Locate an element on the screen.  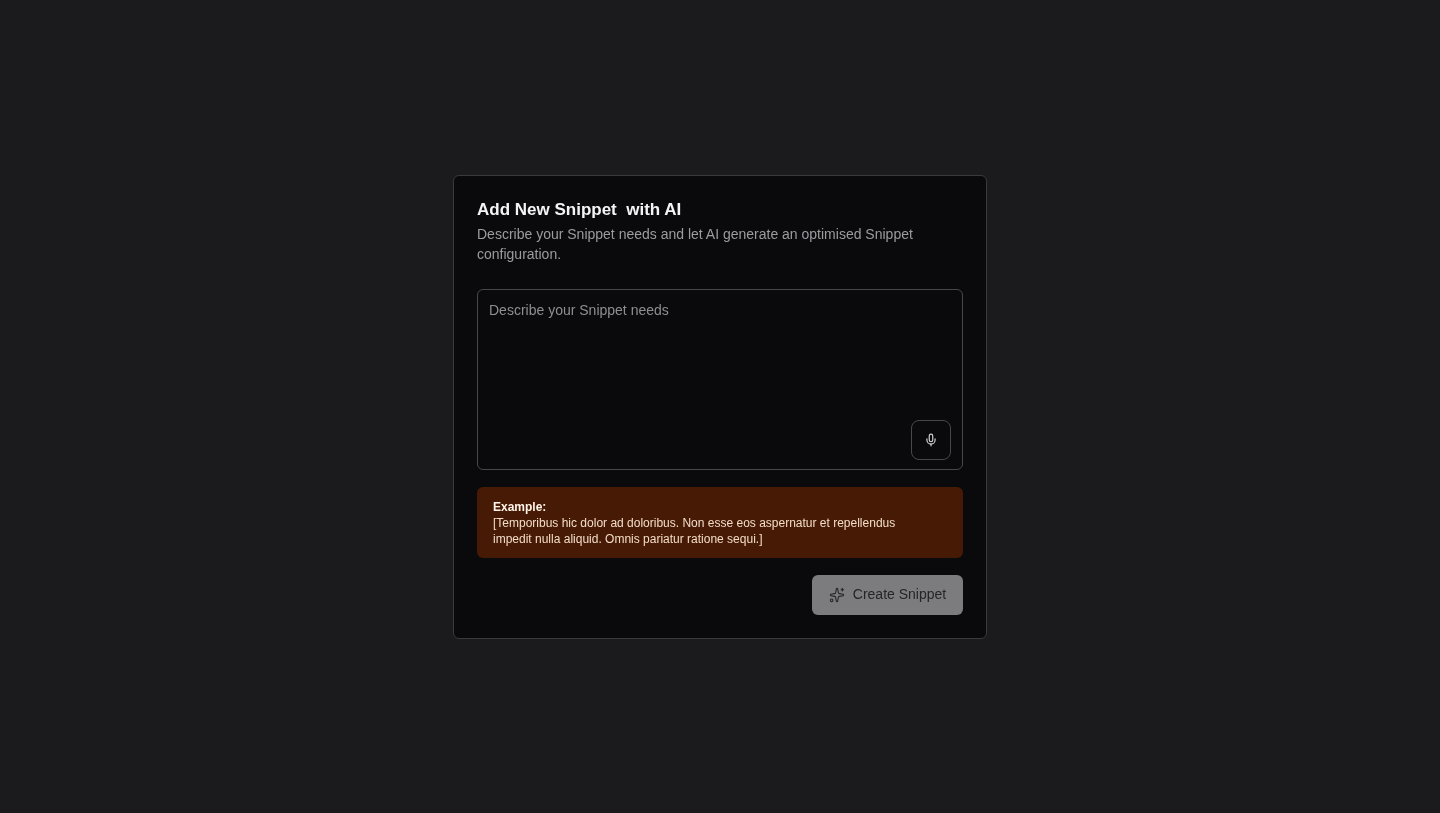
dialog-description: Describe your Snippet needs and let AI generate an optimised Snippet configuration. is located at coordinates (695, 244).